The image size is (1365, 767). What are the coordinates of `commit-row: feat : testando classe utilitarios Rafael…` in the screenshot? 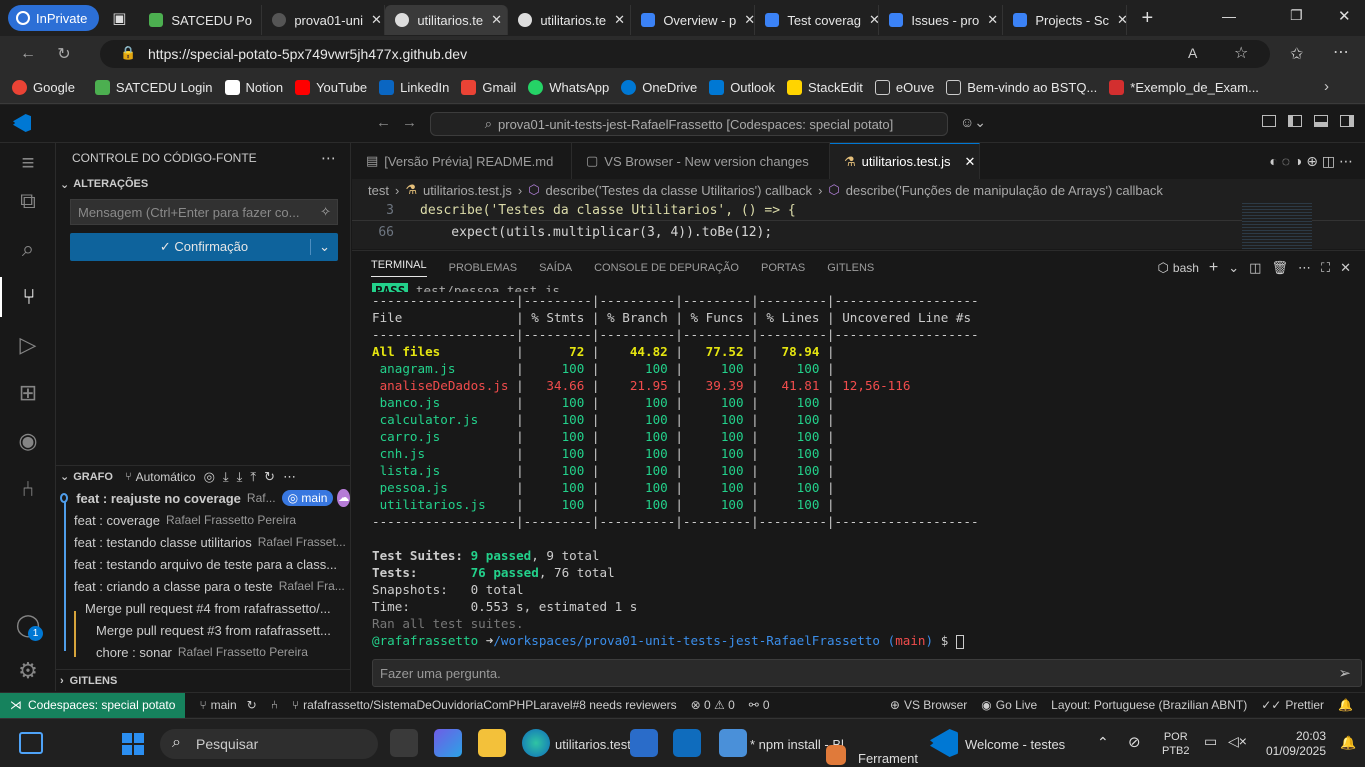 It's located at (203, 542).